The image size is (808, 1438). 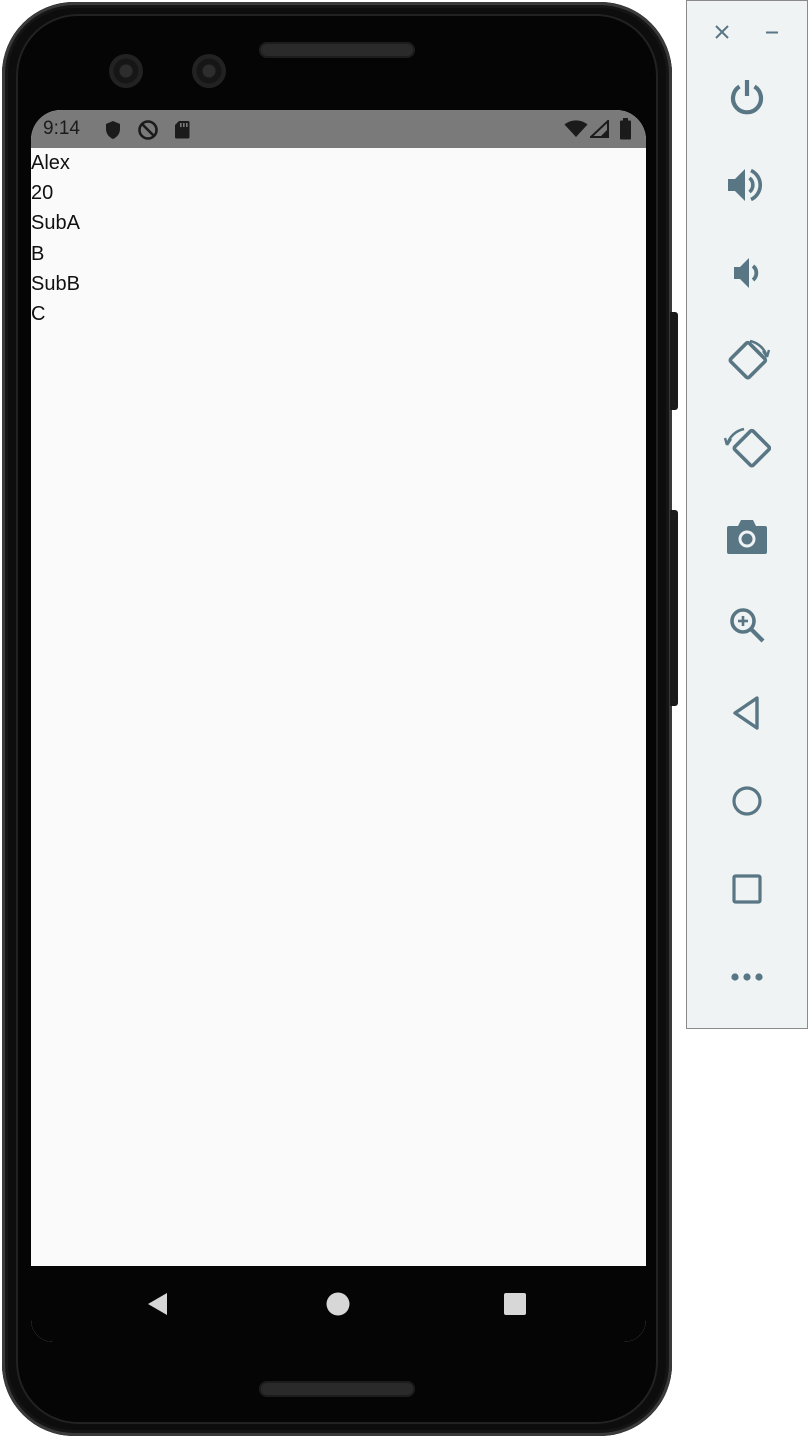 What do you see at coordinates (126, 71) in the screenshot?
I see `front-camera-icon` at bounding box center [126, 71].